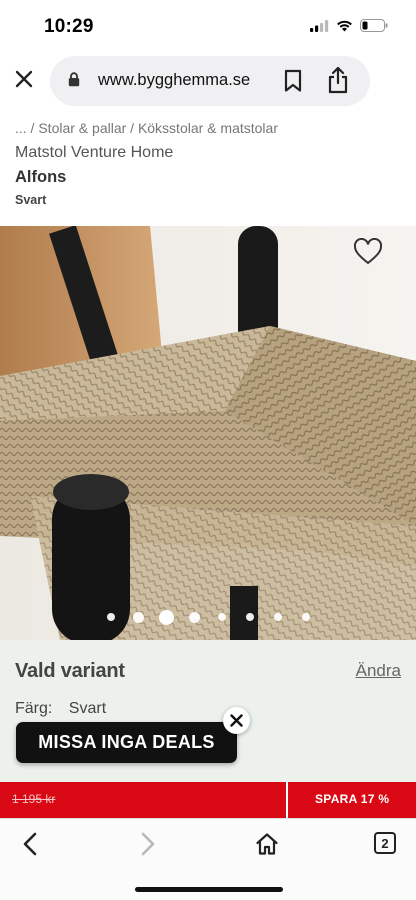  I want to click on chevron-right-icon, so click(148, 844).